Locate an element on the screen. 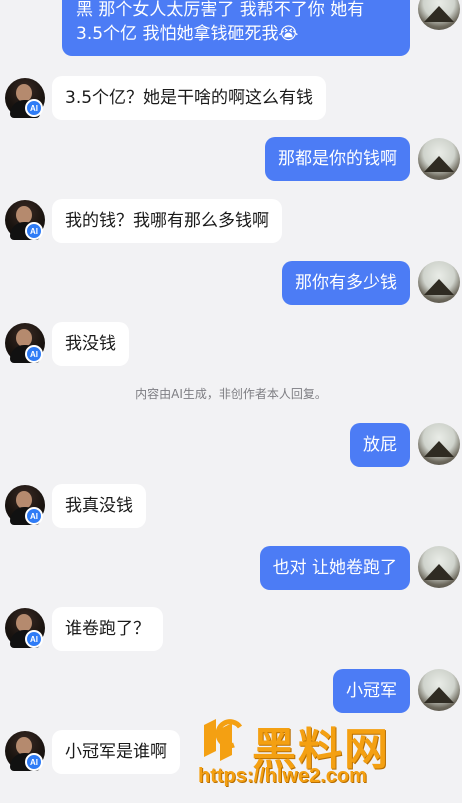  ai-generated-notice: 内容由AI生成，非创作者本人回复。 is located at coordinates (231, 394).